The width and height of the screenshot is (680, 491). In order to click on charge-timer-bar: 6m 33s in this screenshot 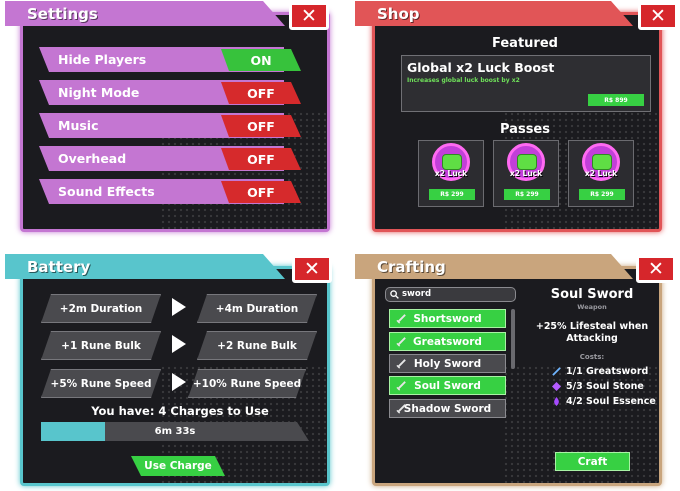, I will do `click(175, 431)`.